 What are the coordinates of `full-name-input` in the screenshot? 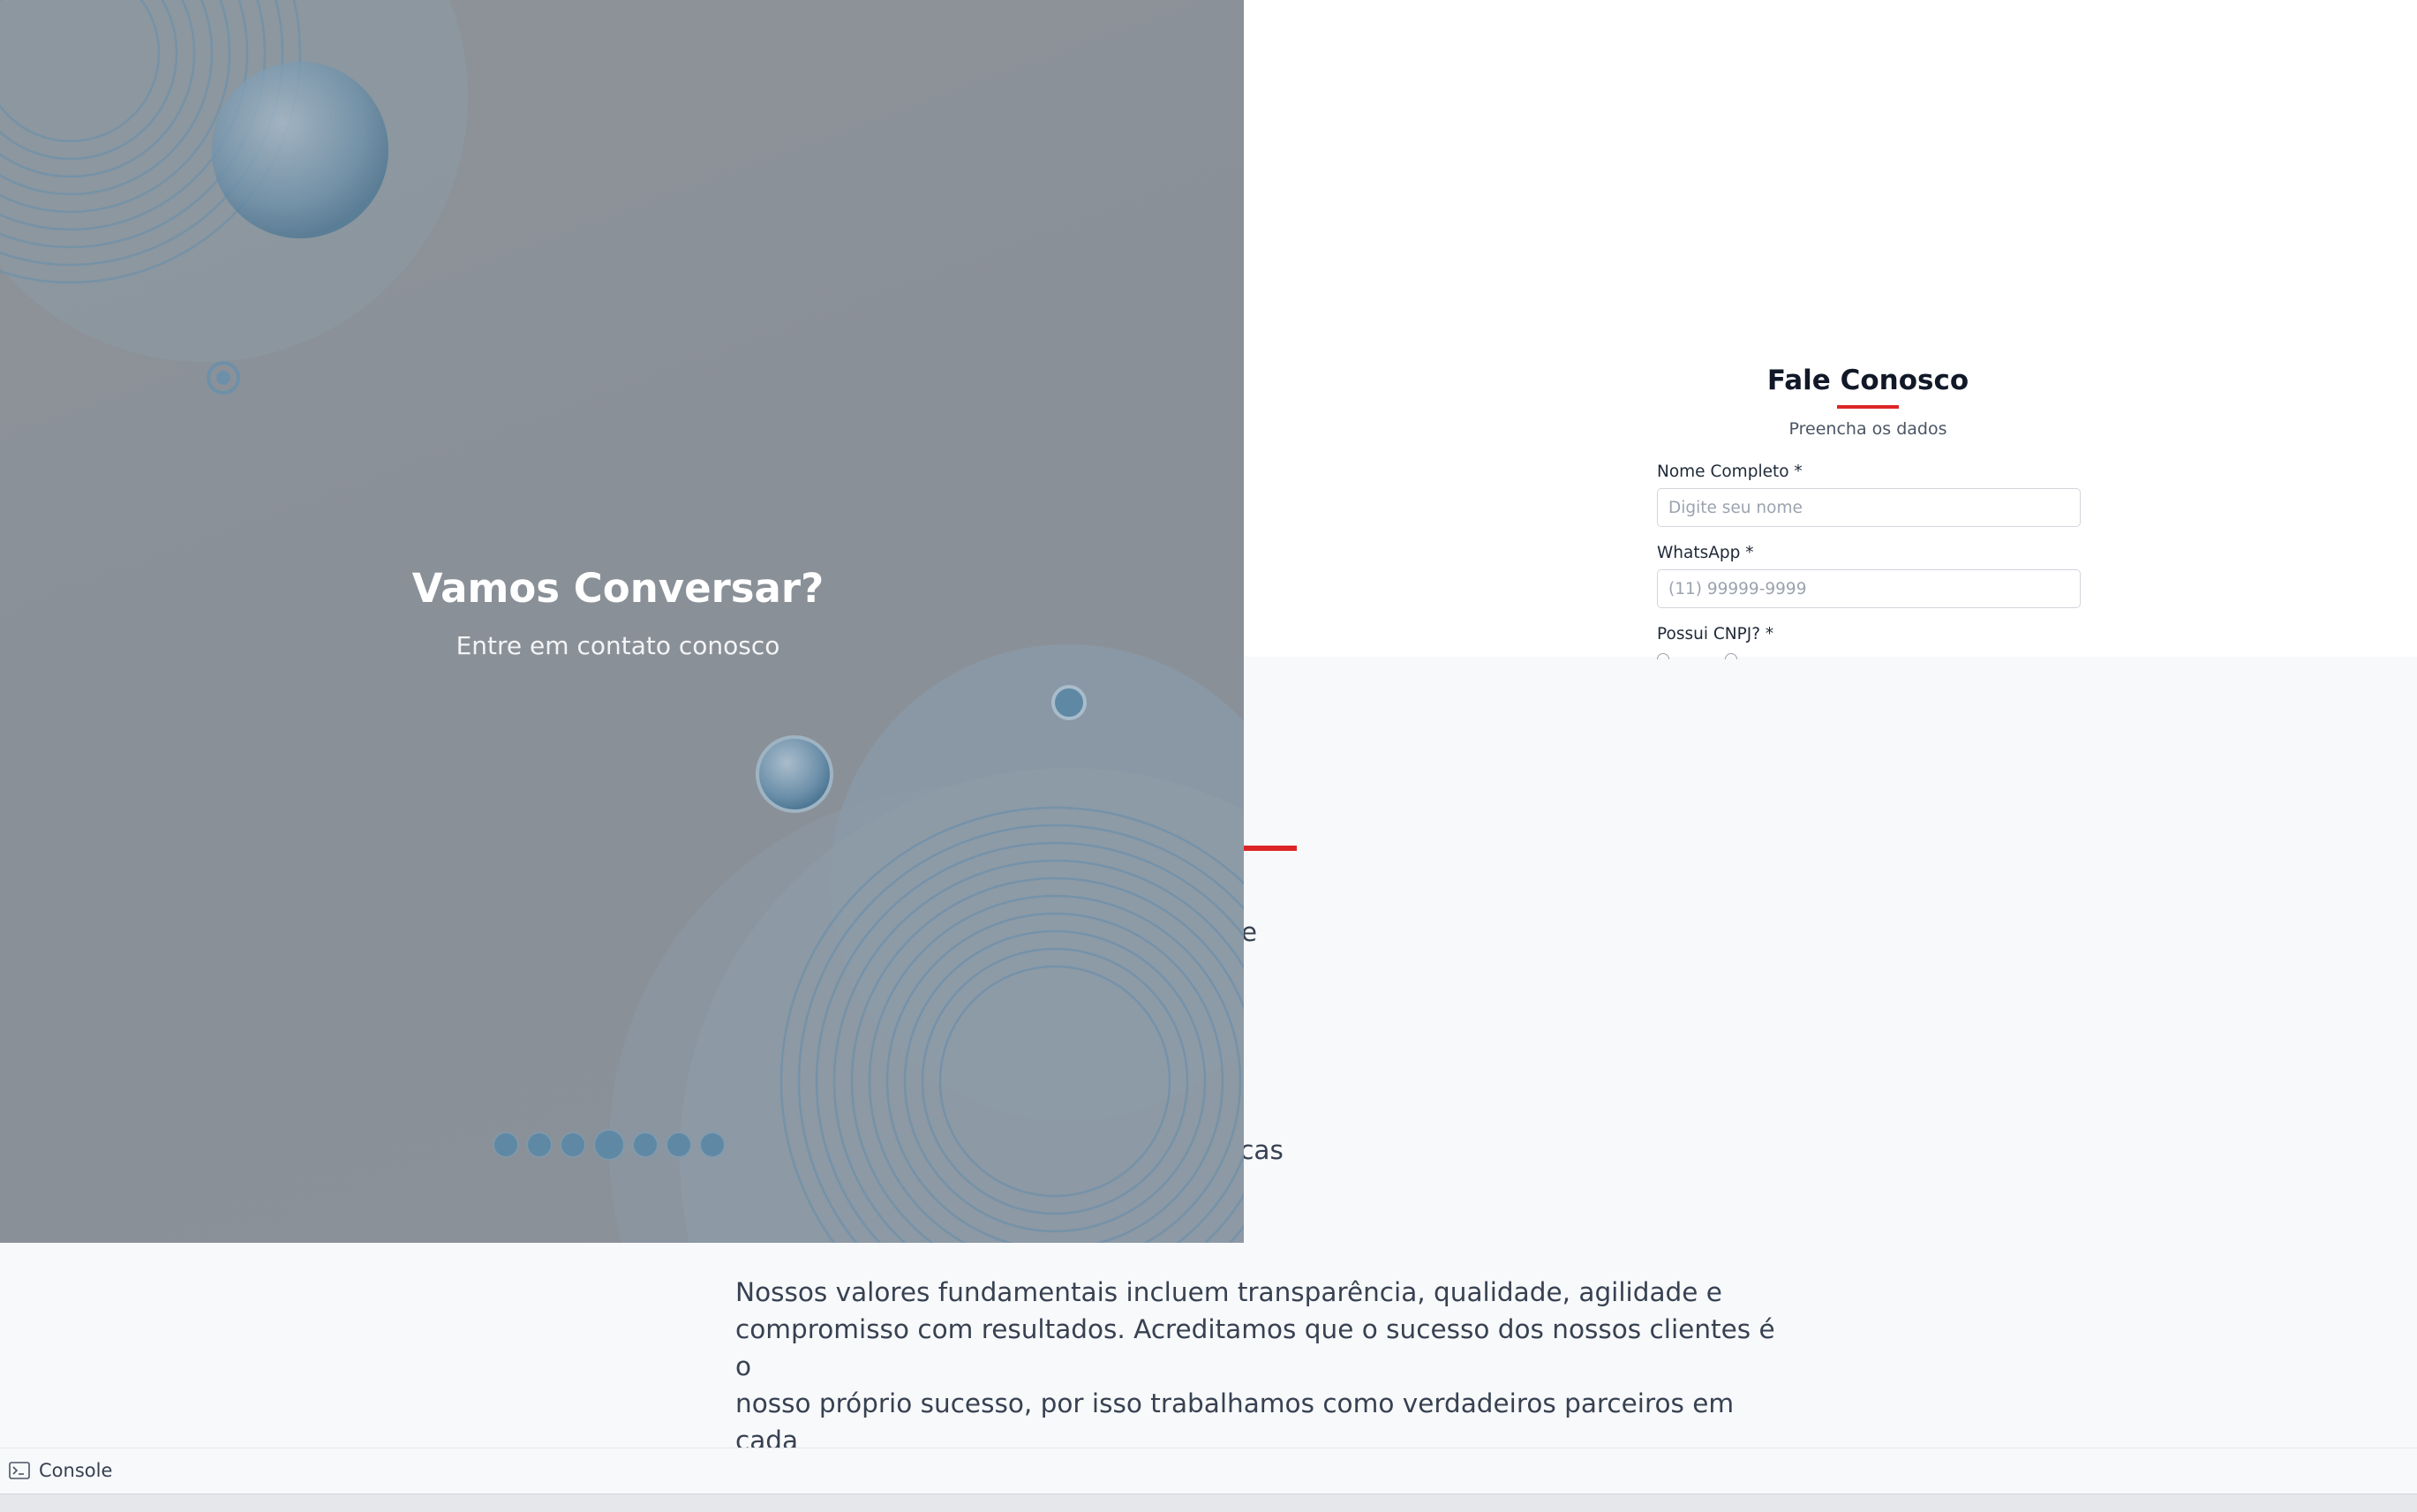 It's located at (1869, 507).